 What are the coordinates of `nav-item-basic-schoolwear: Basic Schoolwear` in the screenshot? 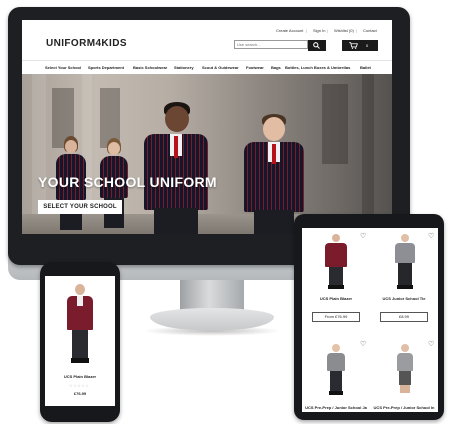 It's located at (150, 67).